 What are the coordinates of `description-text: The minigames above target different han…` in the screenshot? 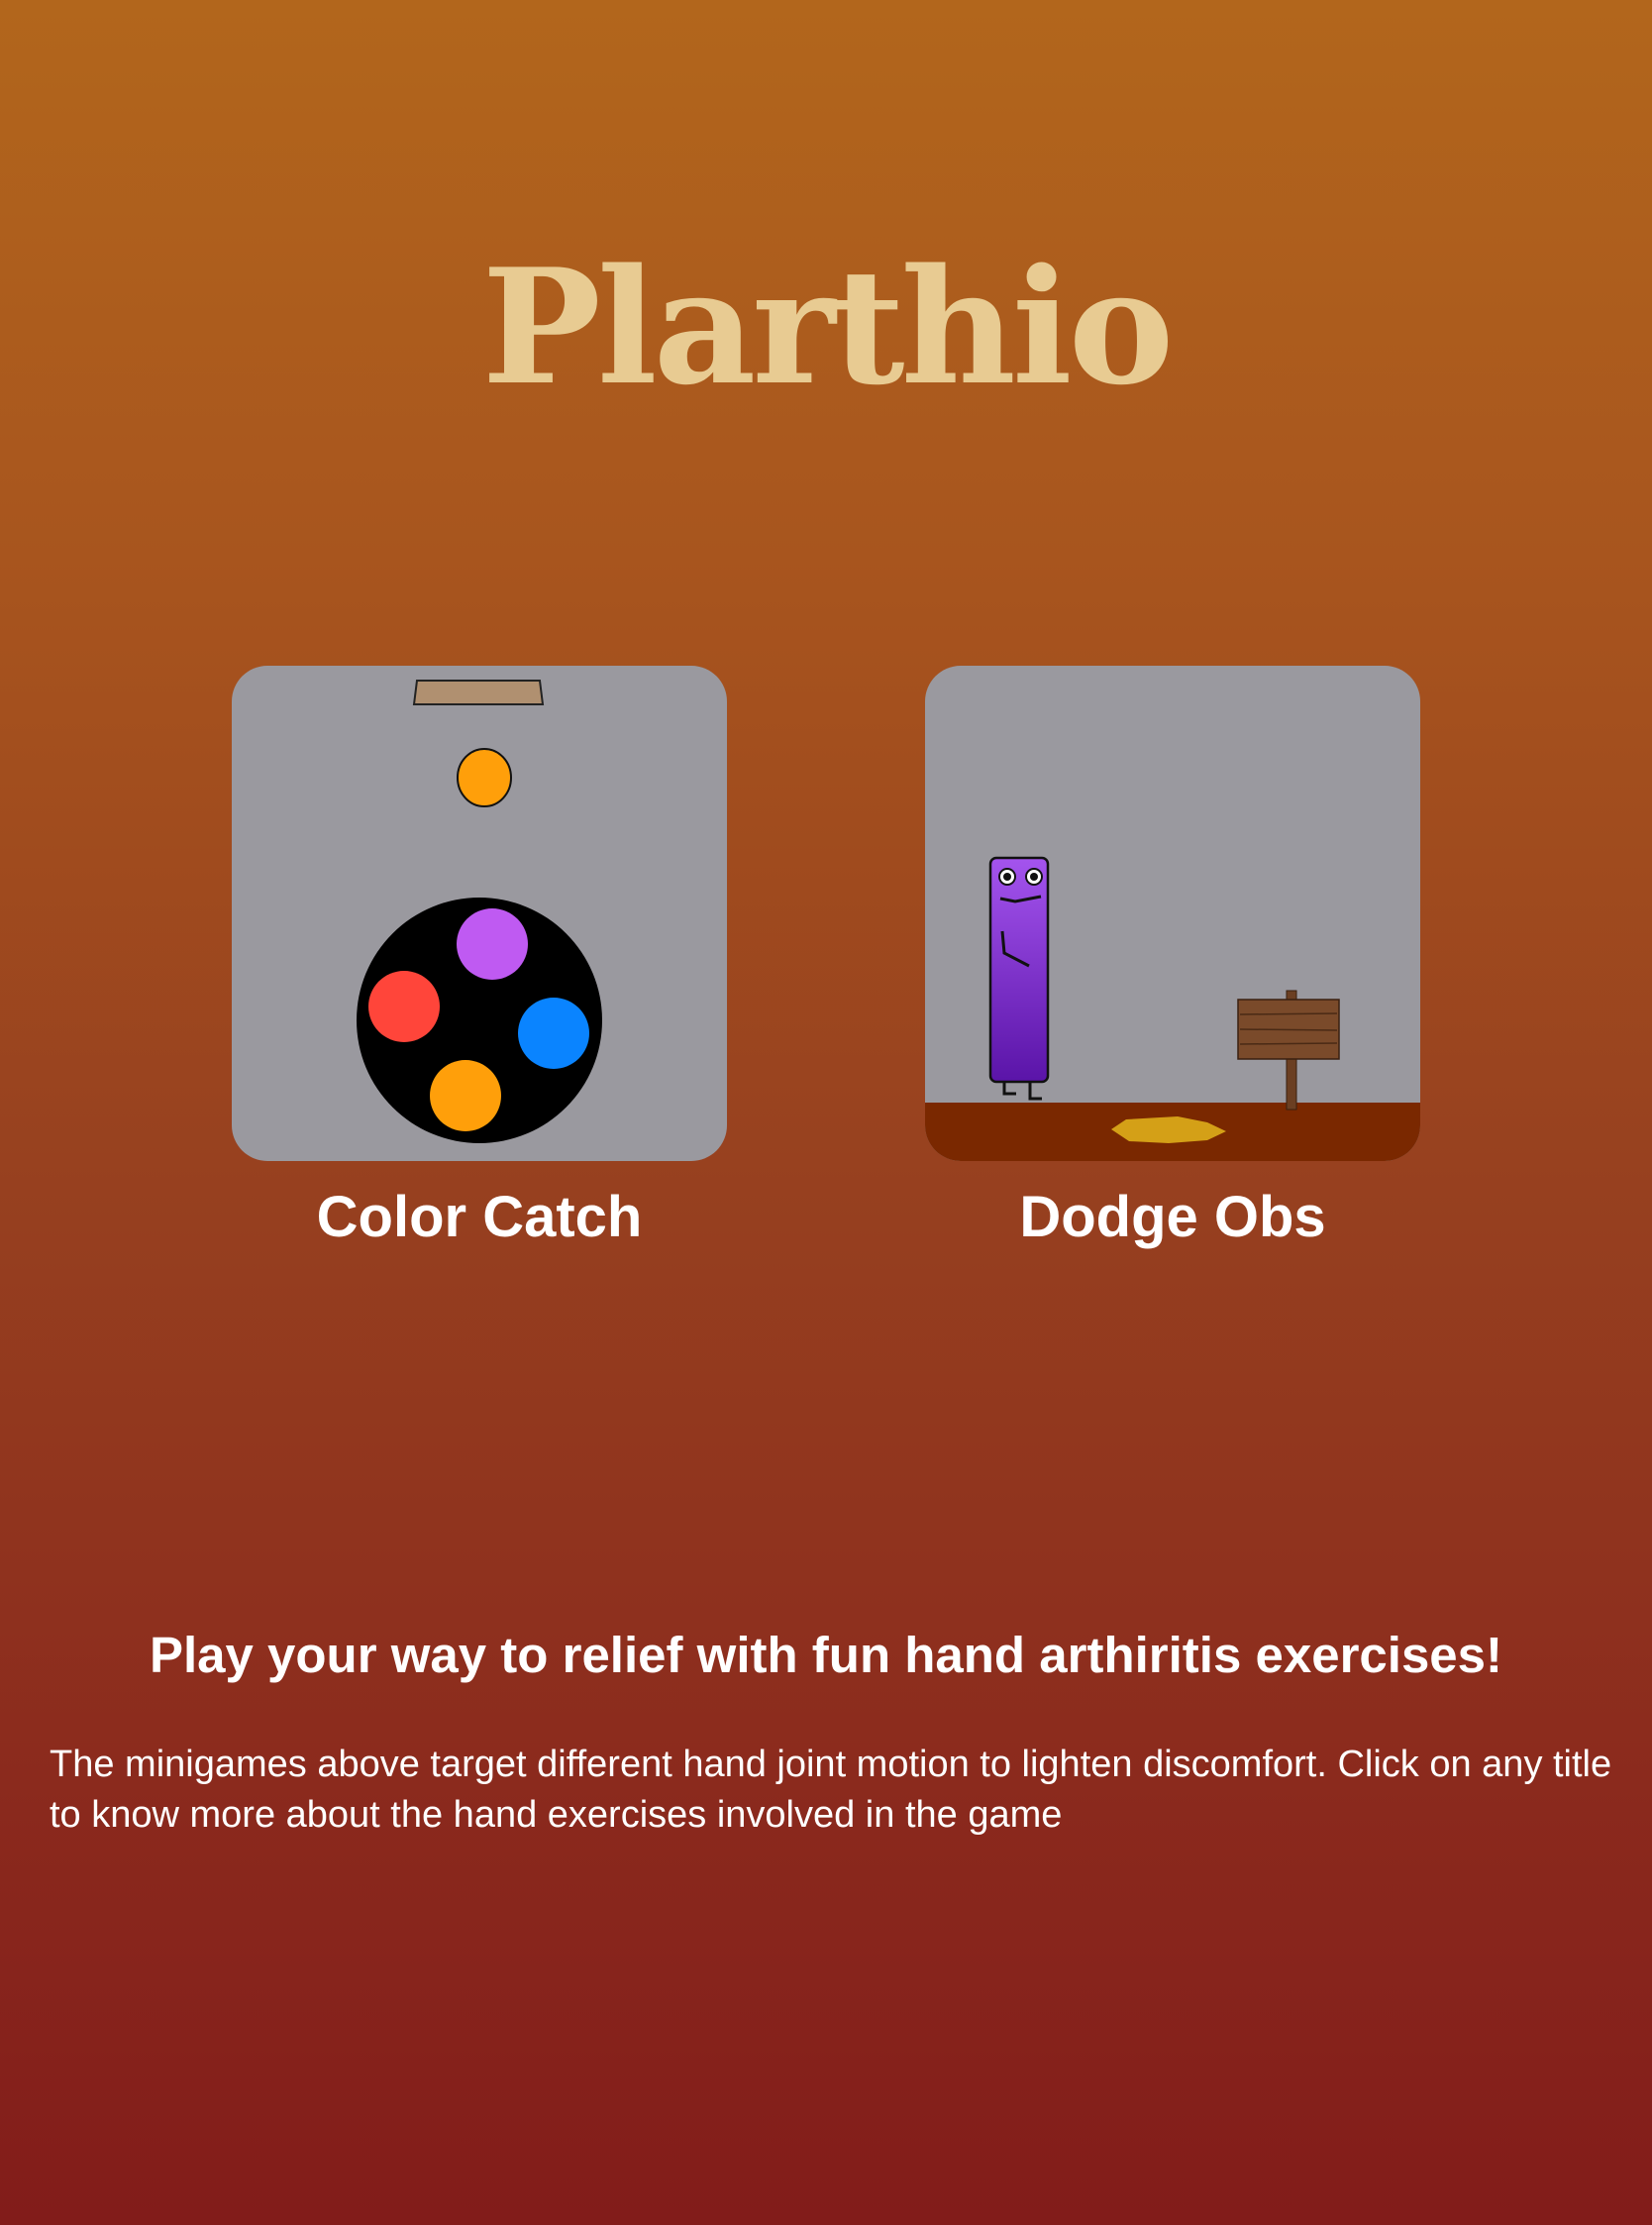 It's located at (831, 1790).